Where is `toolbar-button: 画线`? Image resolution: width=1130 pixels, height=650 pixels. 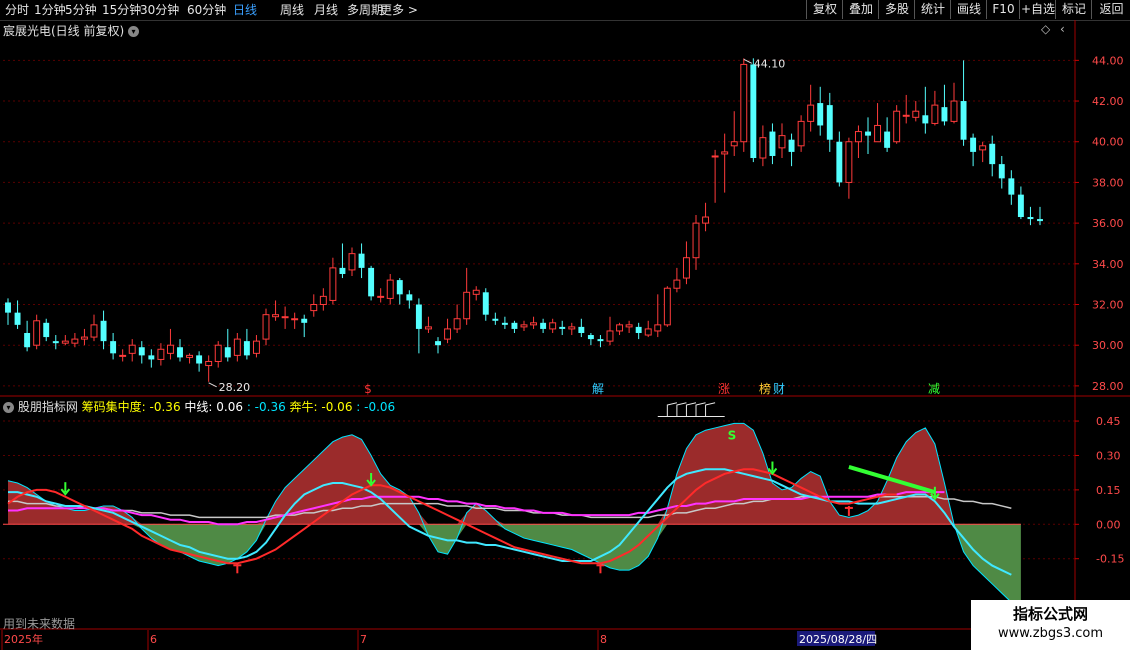 toolbar-button: 画线 is located at coordinates (968, 9).